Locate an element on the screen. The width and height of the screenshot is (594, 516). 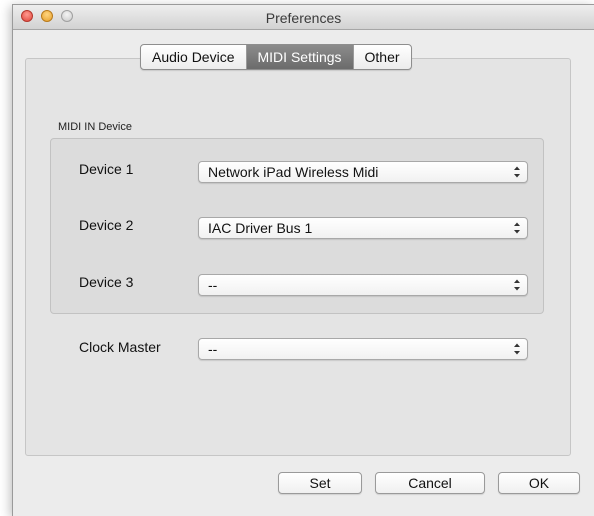
device-3-popup: -- is located at coordinates (363, 285).